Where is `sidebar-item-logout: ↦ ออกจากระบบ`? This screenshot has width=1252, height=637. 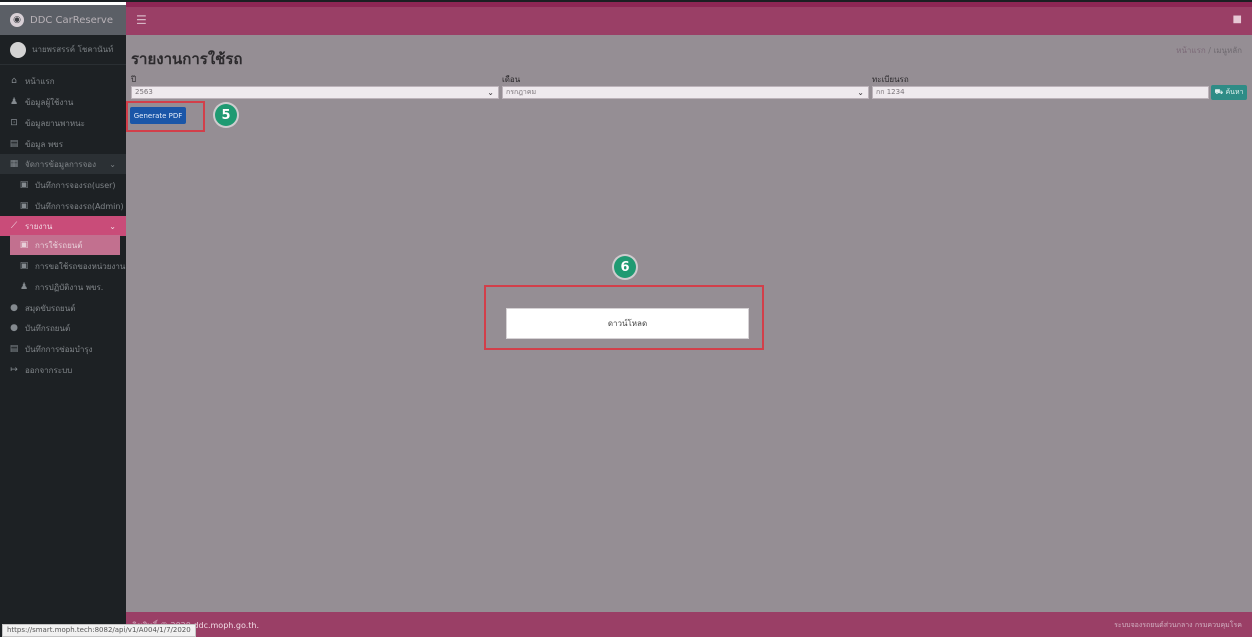
sidebar-item-logout: ↦ ออกจากระบบ is located at coordinates (63, 370).